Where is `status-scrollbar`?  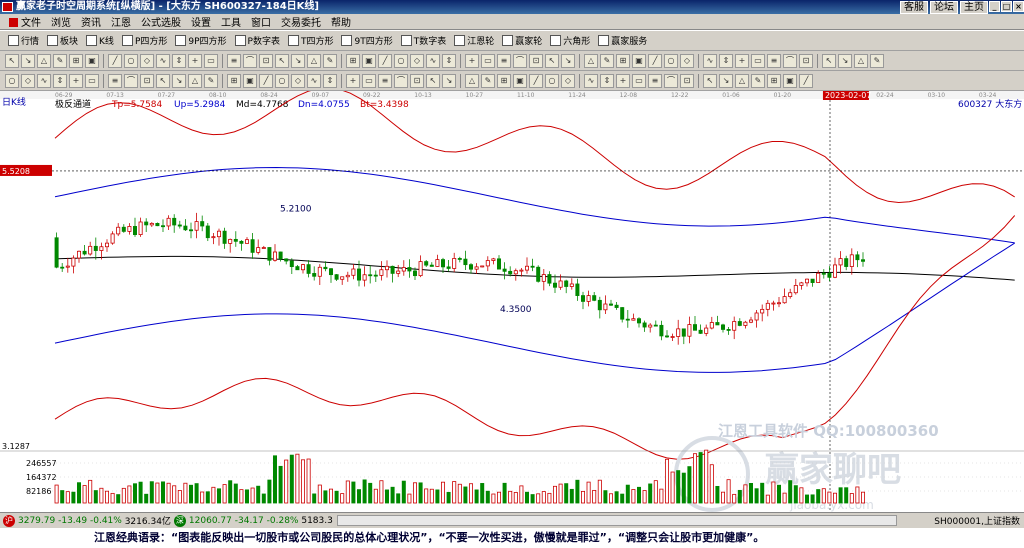 status-scrollbar is located at coordinates (616, 520).